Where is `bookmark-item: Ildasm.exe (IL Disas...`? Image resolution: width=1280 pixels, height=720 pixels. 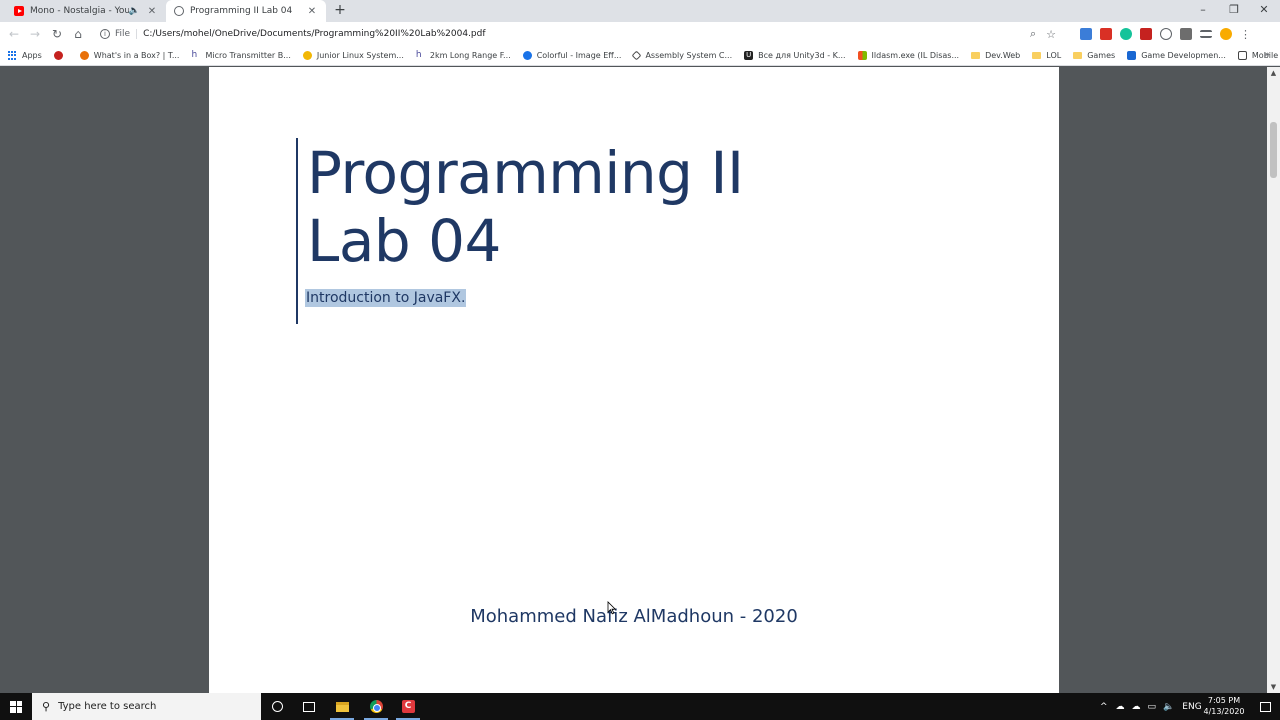 bookmark-item: Ildasm.exe (IL Disas... is located at coordinates (908, 55).